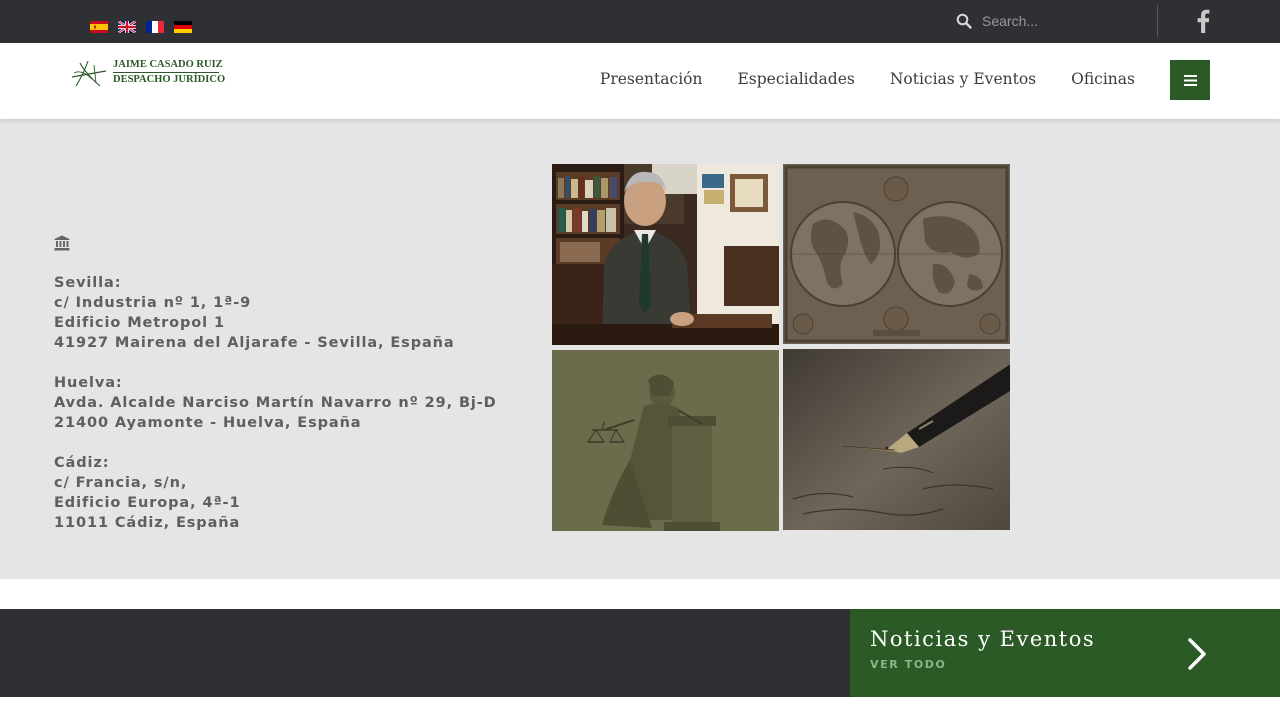  I want to click on flag-fr-icon, so click(155, 27).